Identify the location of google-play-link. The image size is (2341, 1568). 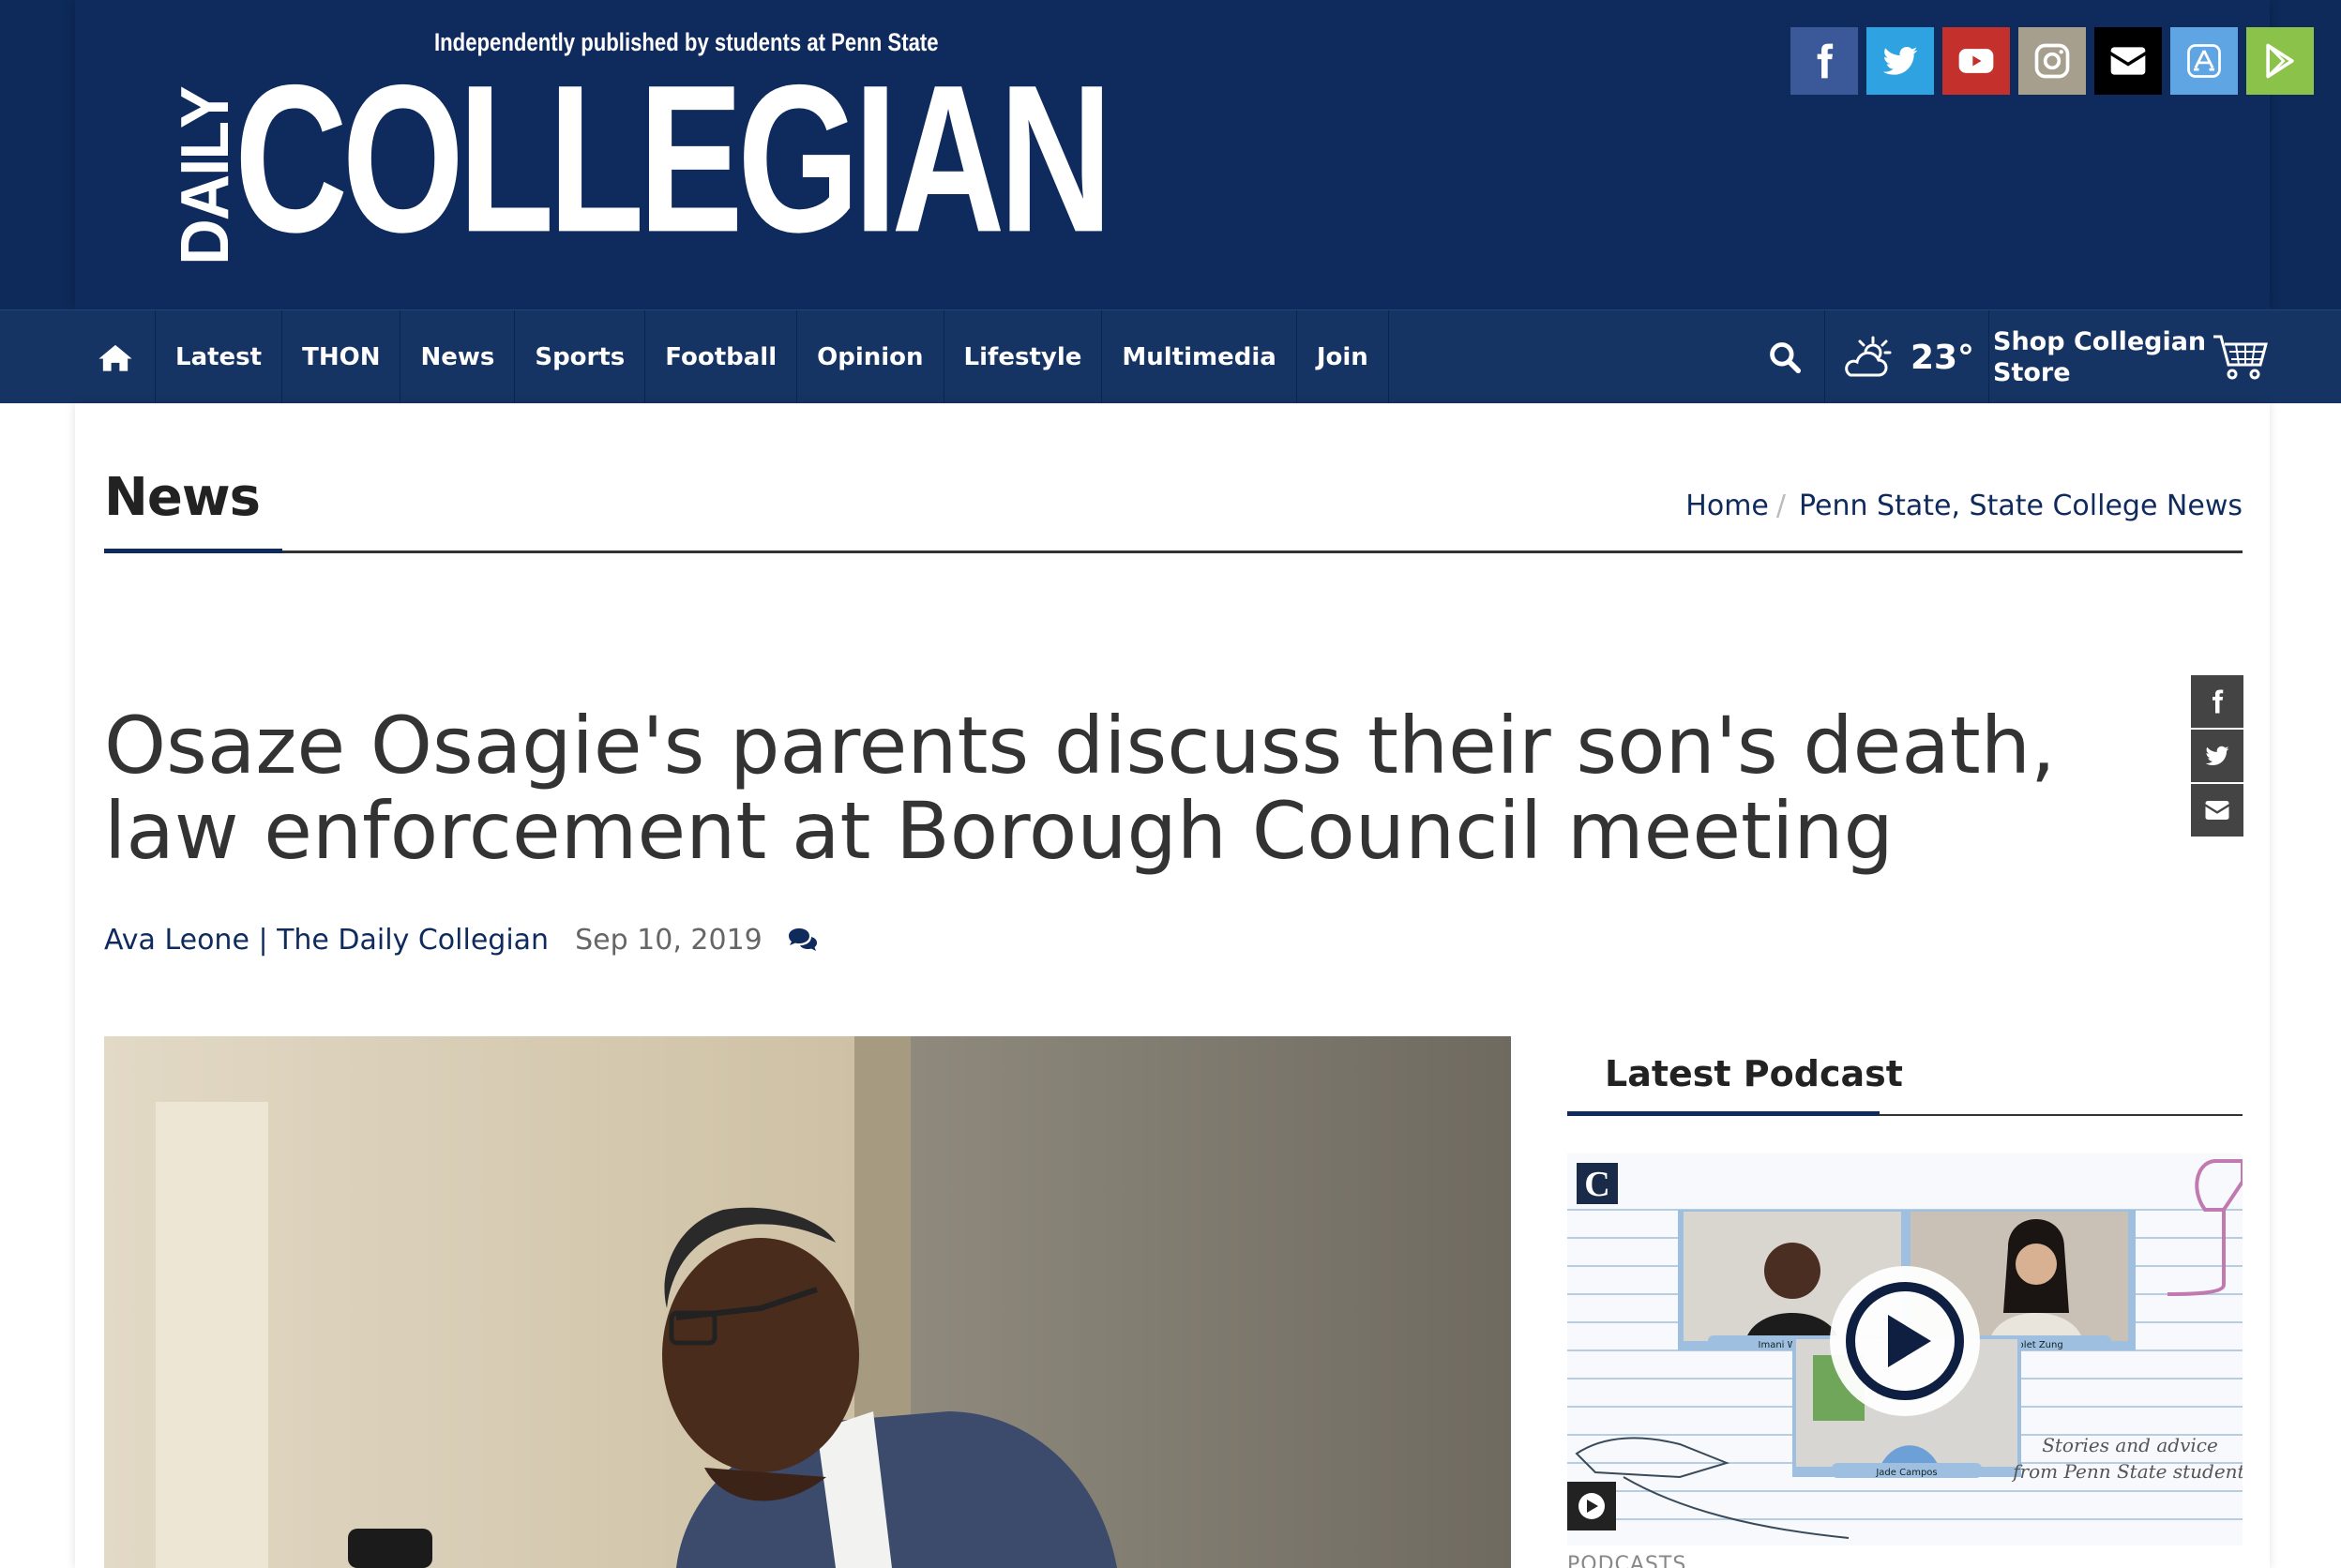
(2280, 61).